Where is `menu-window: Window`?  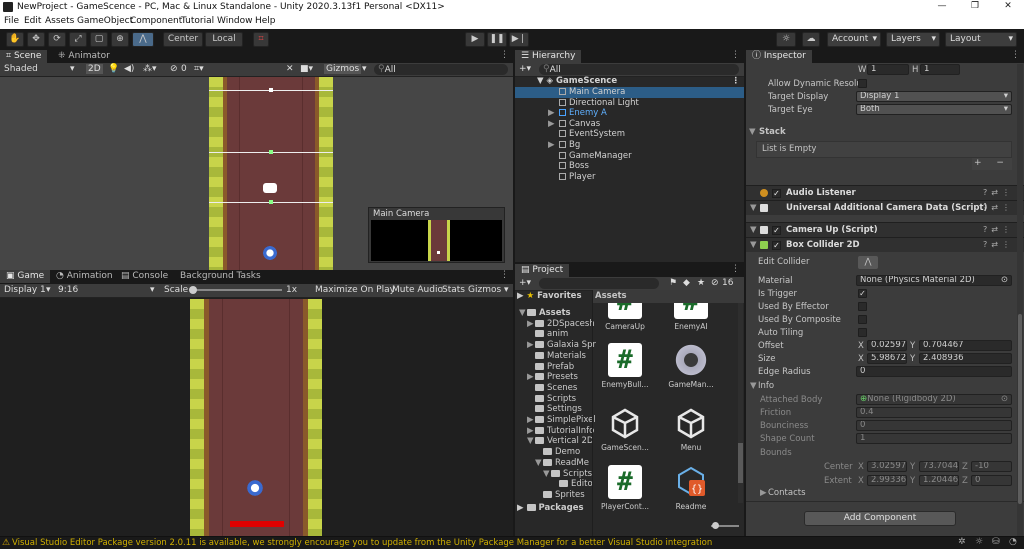
menu-window: Window is located at coordinates (235, 21).